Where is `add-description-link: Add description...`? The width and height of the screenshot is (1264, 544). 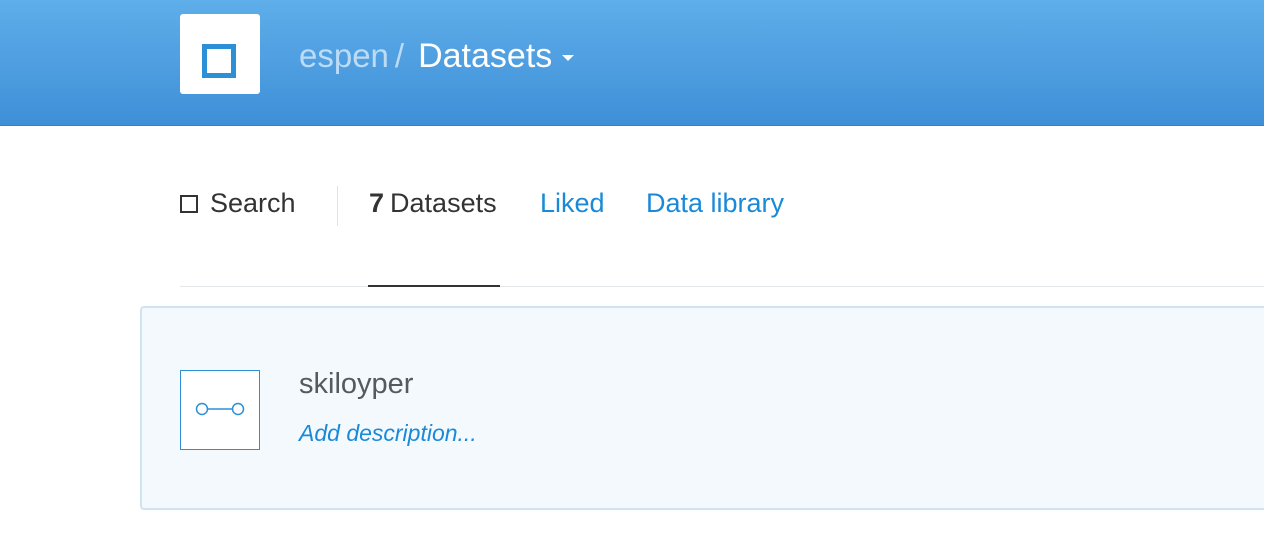
add-description-link: Add description... is located at coordinates (388, 433).